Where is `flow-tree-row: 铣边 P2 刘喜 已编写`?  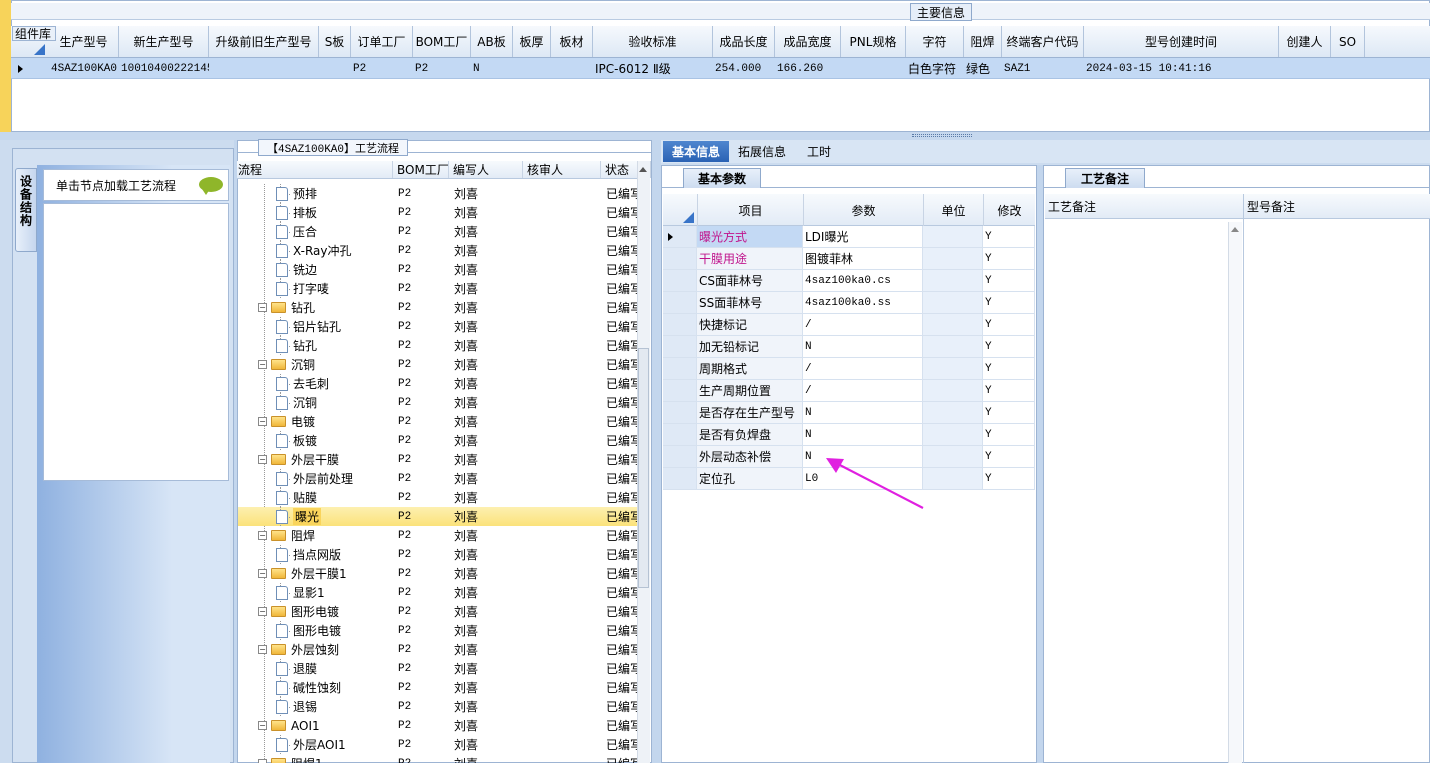
flow-tree-row: 铣边 P2 刘喜 已编写 is located at coordinates (437, 269).